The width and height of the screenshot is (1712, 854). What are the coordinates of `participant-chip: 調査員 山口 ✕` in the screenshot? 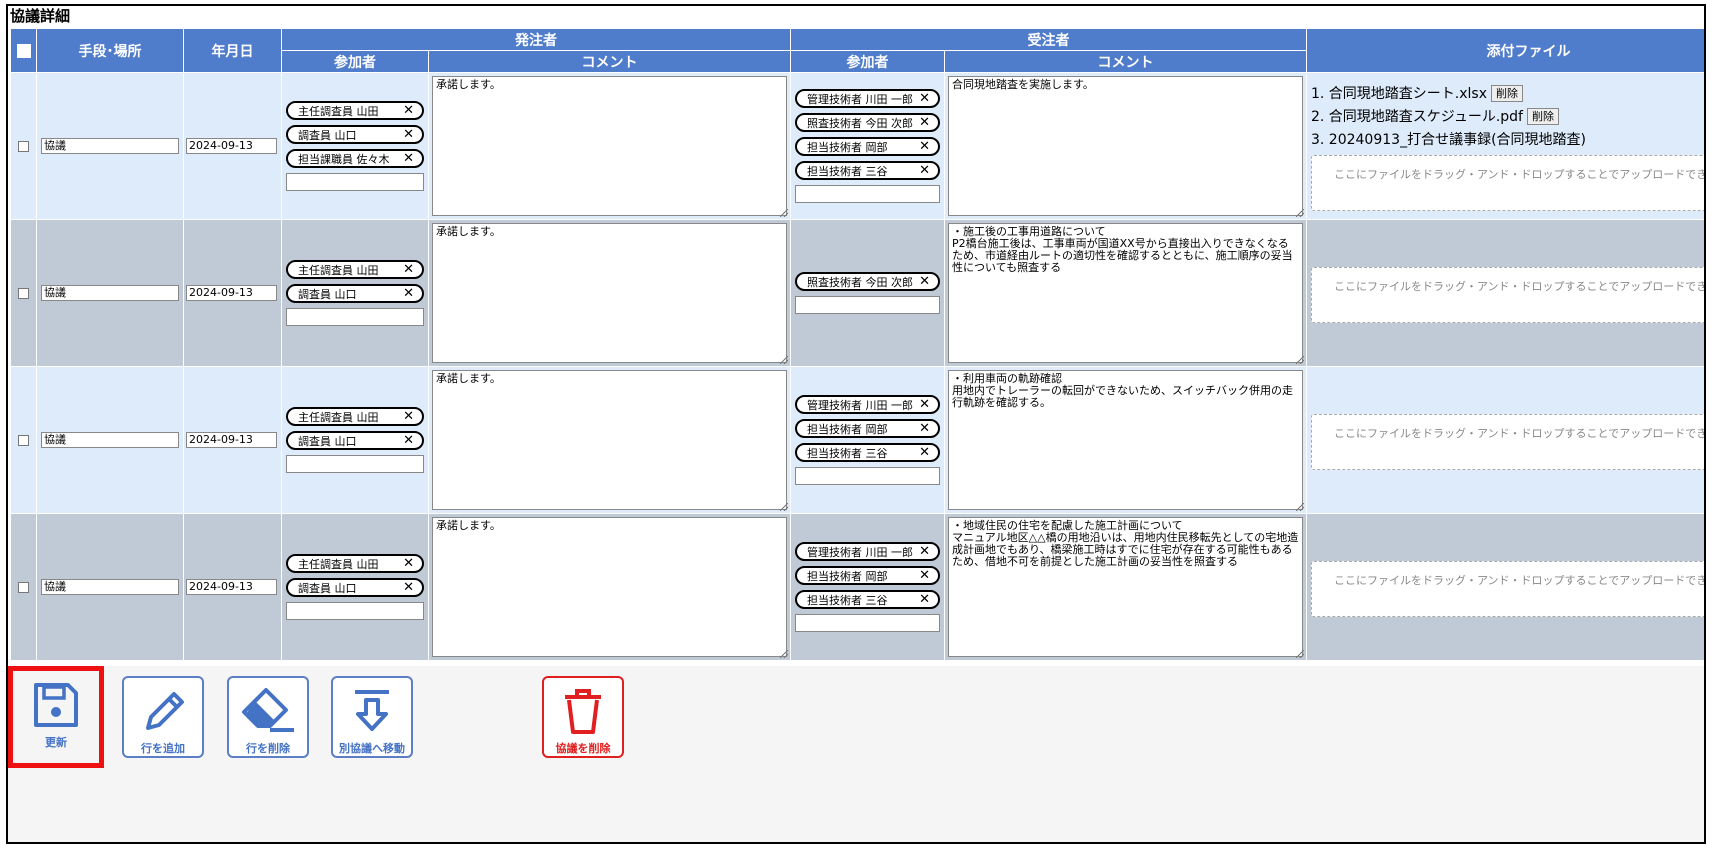 It's located at (355, 293).